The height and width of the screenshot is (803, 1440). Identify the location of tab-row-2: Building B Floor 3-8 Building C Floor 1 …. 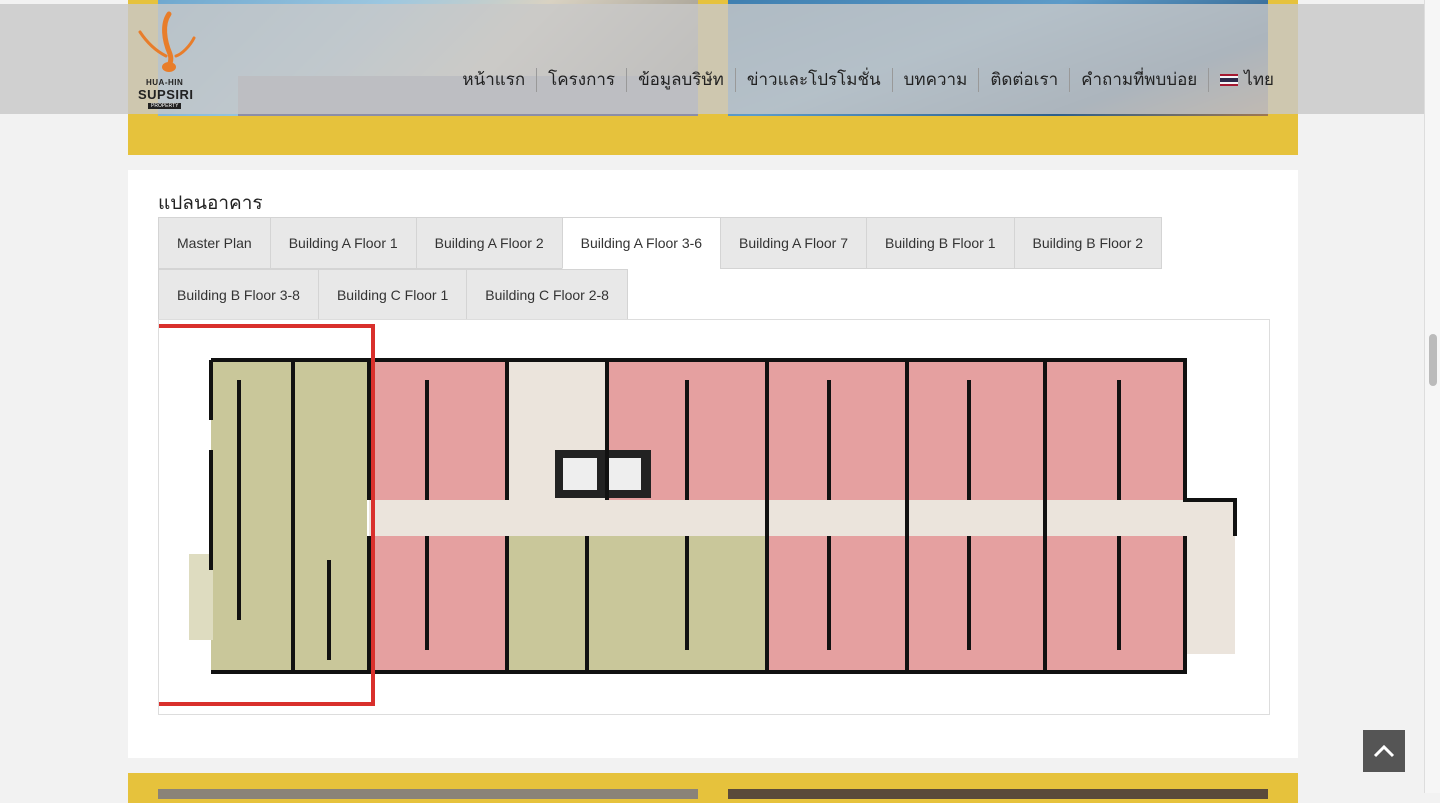
(688, 295).